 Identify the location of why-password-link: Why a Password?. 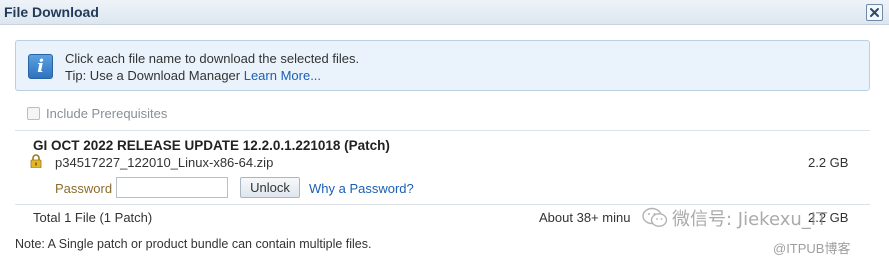
(361, 188).